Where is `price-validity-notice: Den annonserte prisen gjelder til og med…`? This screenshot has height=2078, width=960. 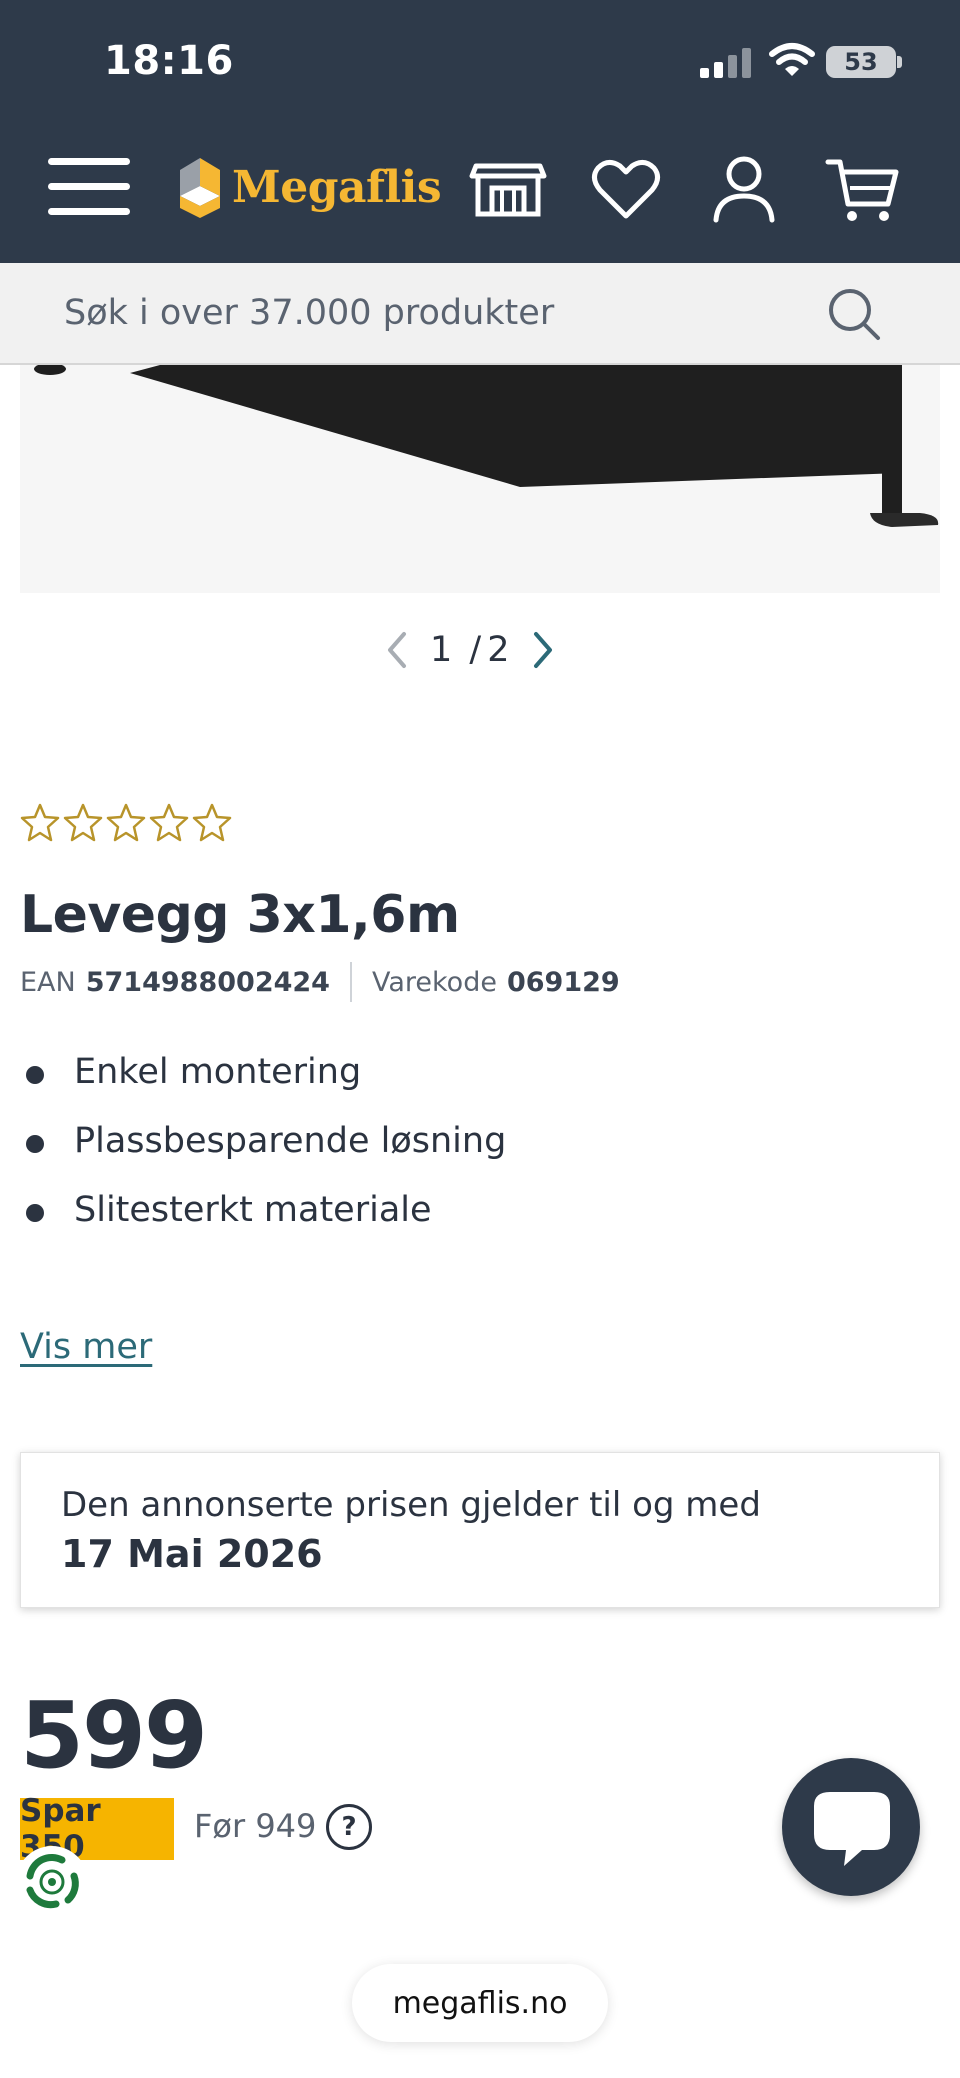
price-validity-notice: Den annonserte prisen gjelder til og med… is located at coordinates (480, 1530).